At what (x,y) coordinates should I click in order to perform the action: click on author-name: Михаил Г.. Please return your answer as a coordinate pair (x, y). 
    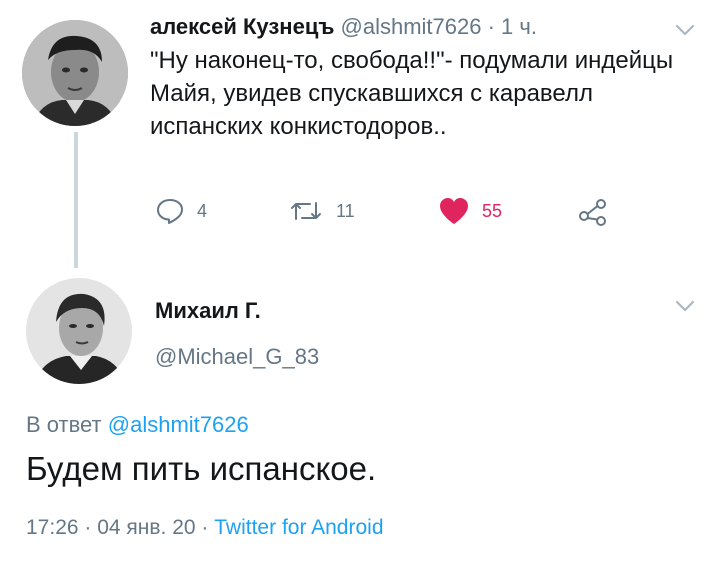
    Looking at the image, I should click on (208, 311).